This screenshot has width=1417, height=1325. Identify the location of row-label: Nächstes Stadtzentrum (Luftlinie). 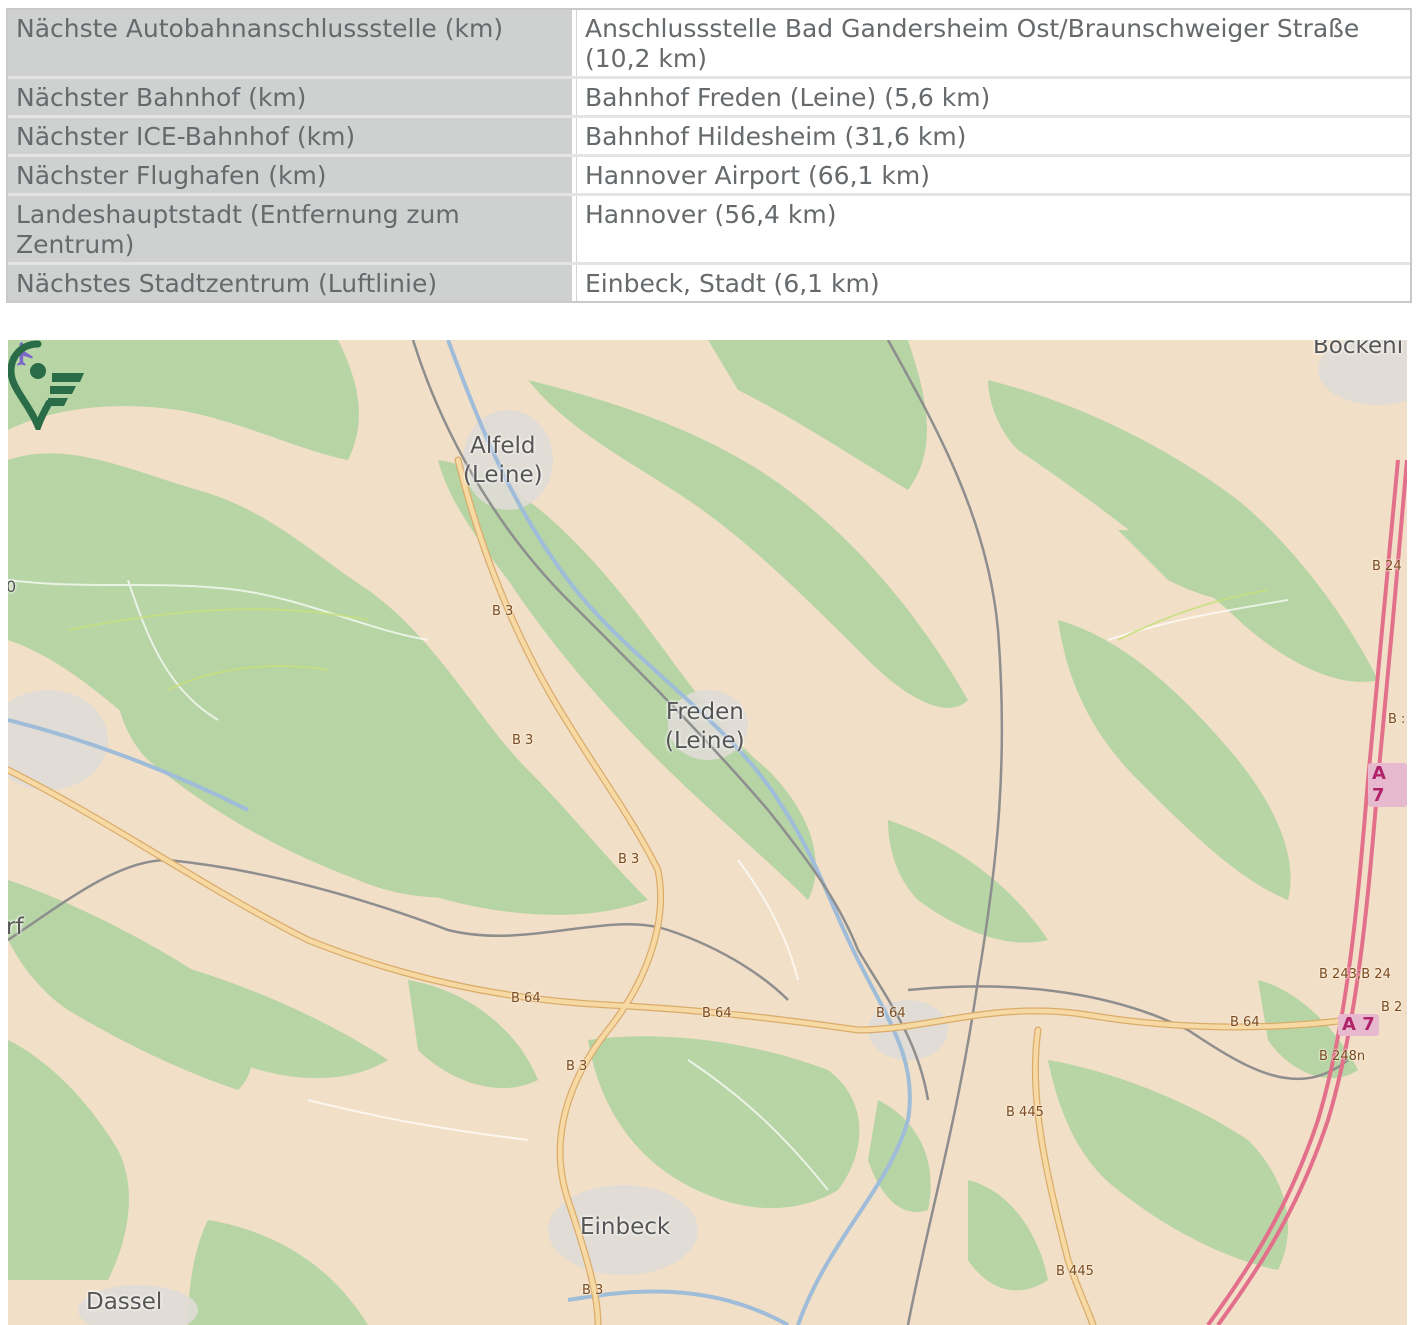
(292, 283).